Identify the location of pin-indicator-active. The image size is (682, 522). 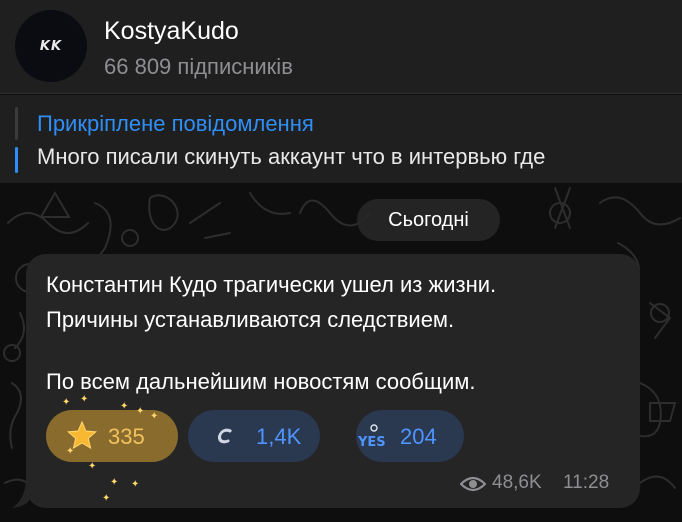
(16, 160).